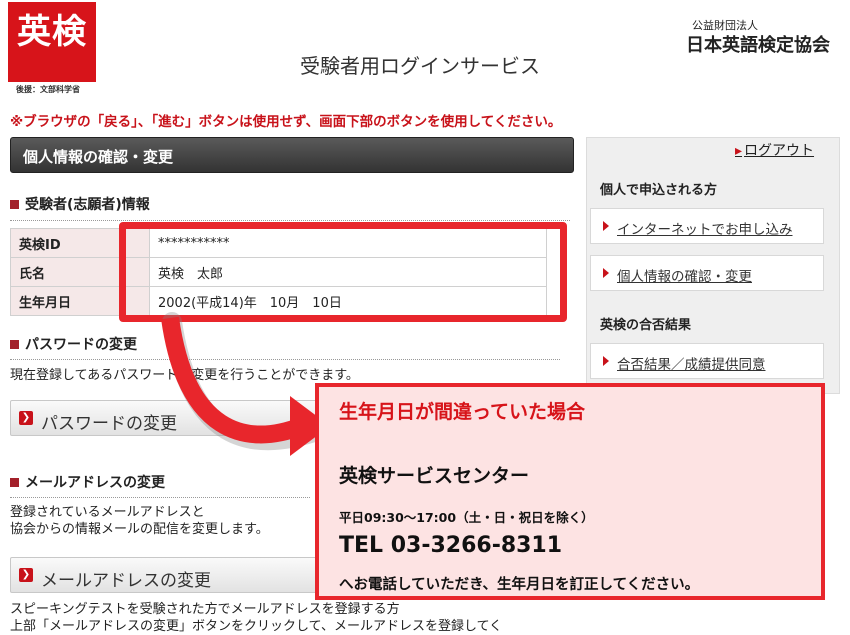  Describe the element at coordinates (451, 545) in the screenshot. I see `service-phone: TEL 03-3266-8311` at that location.